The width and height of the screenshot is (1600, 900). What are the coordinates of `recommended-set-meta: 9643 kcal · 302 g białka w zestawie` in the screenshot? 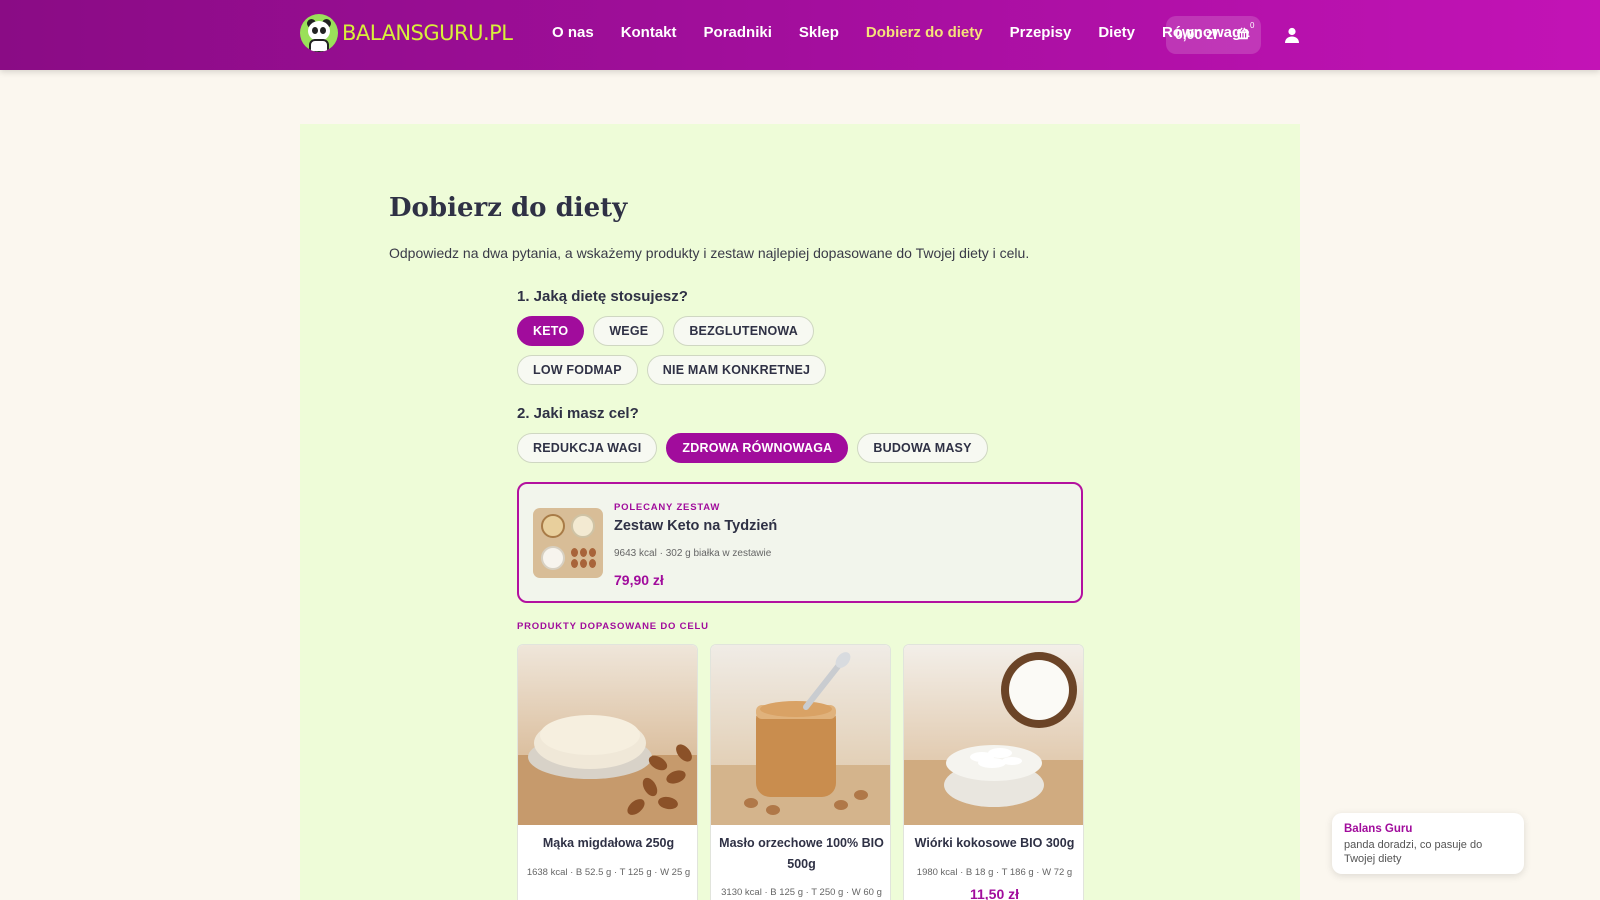 It's located at (693, 553).